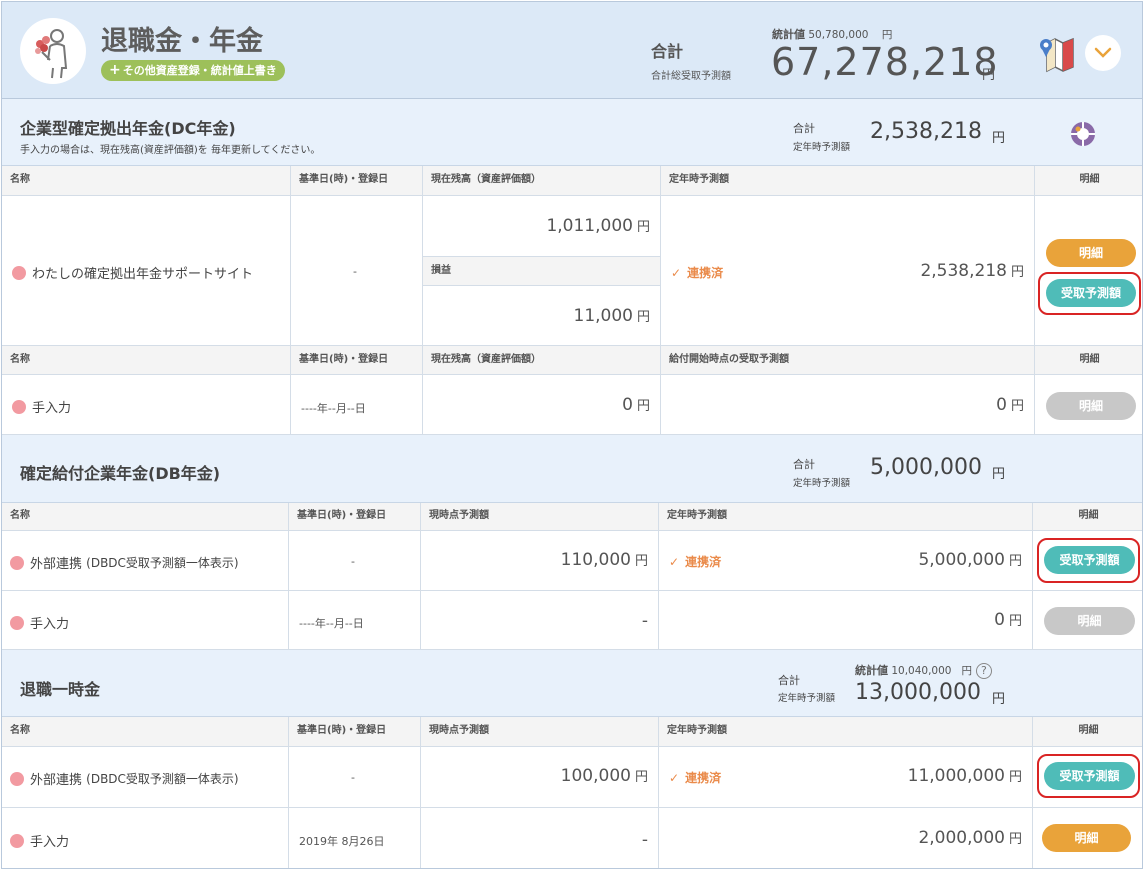  Describe the element at coordinates (972, 271) in the screenshot. I see `forecast-value: 2,538,218 円` at that location.